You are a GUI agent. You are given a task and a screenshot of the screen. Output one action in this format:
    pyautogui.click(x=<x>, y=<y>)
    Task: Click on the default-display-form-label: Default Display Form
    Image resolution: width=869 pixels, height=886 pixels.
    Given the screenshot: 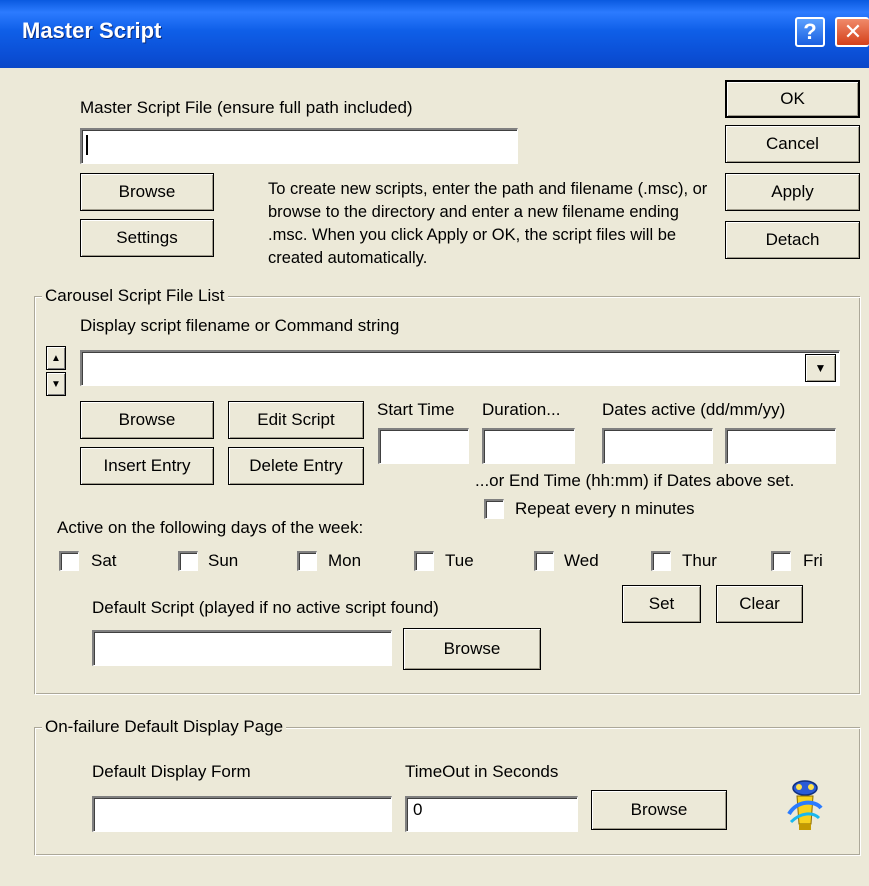 What is the action you would take?
    pyautogui.click(x=171, y=771)
    